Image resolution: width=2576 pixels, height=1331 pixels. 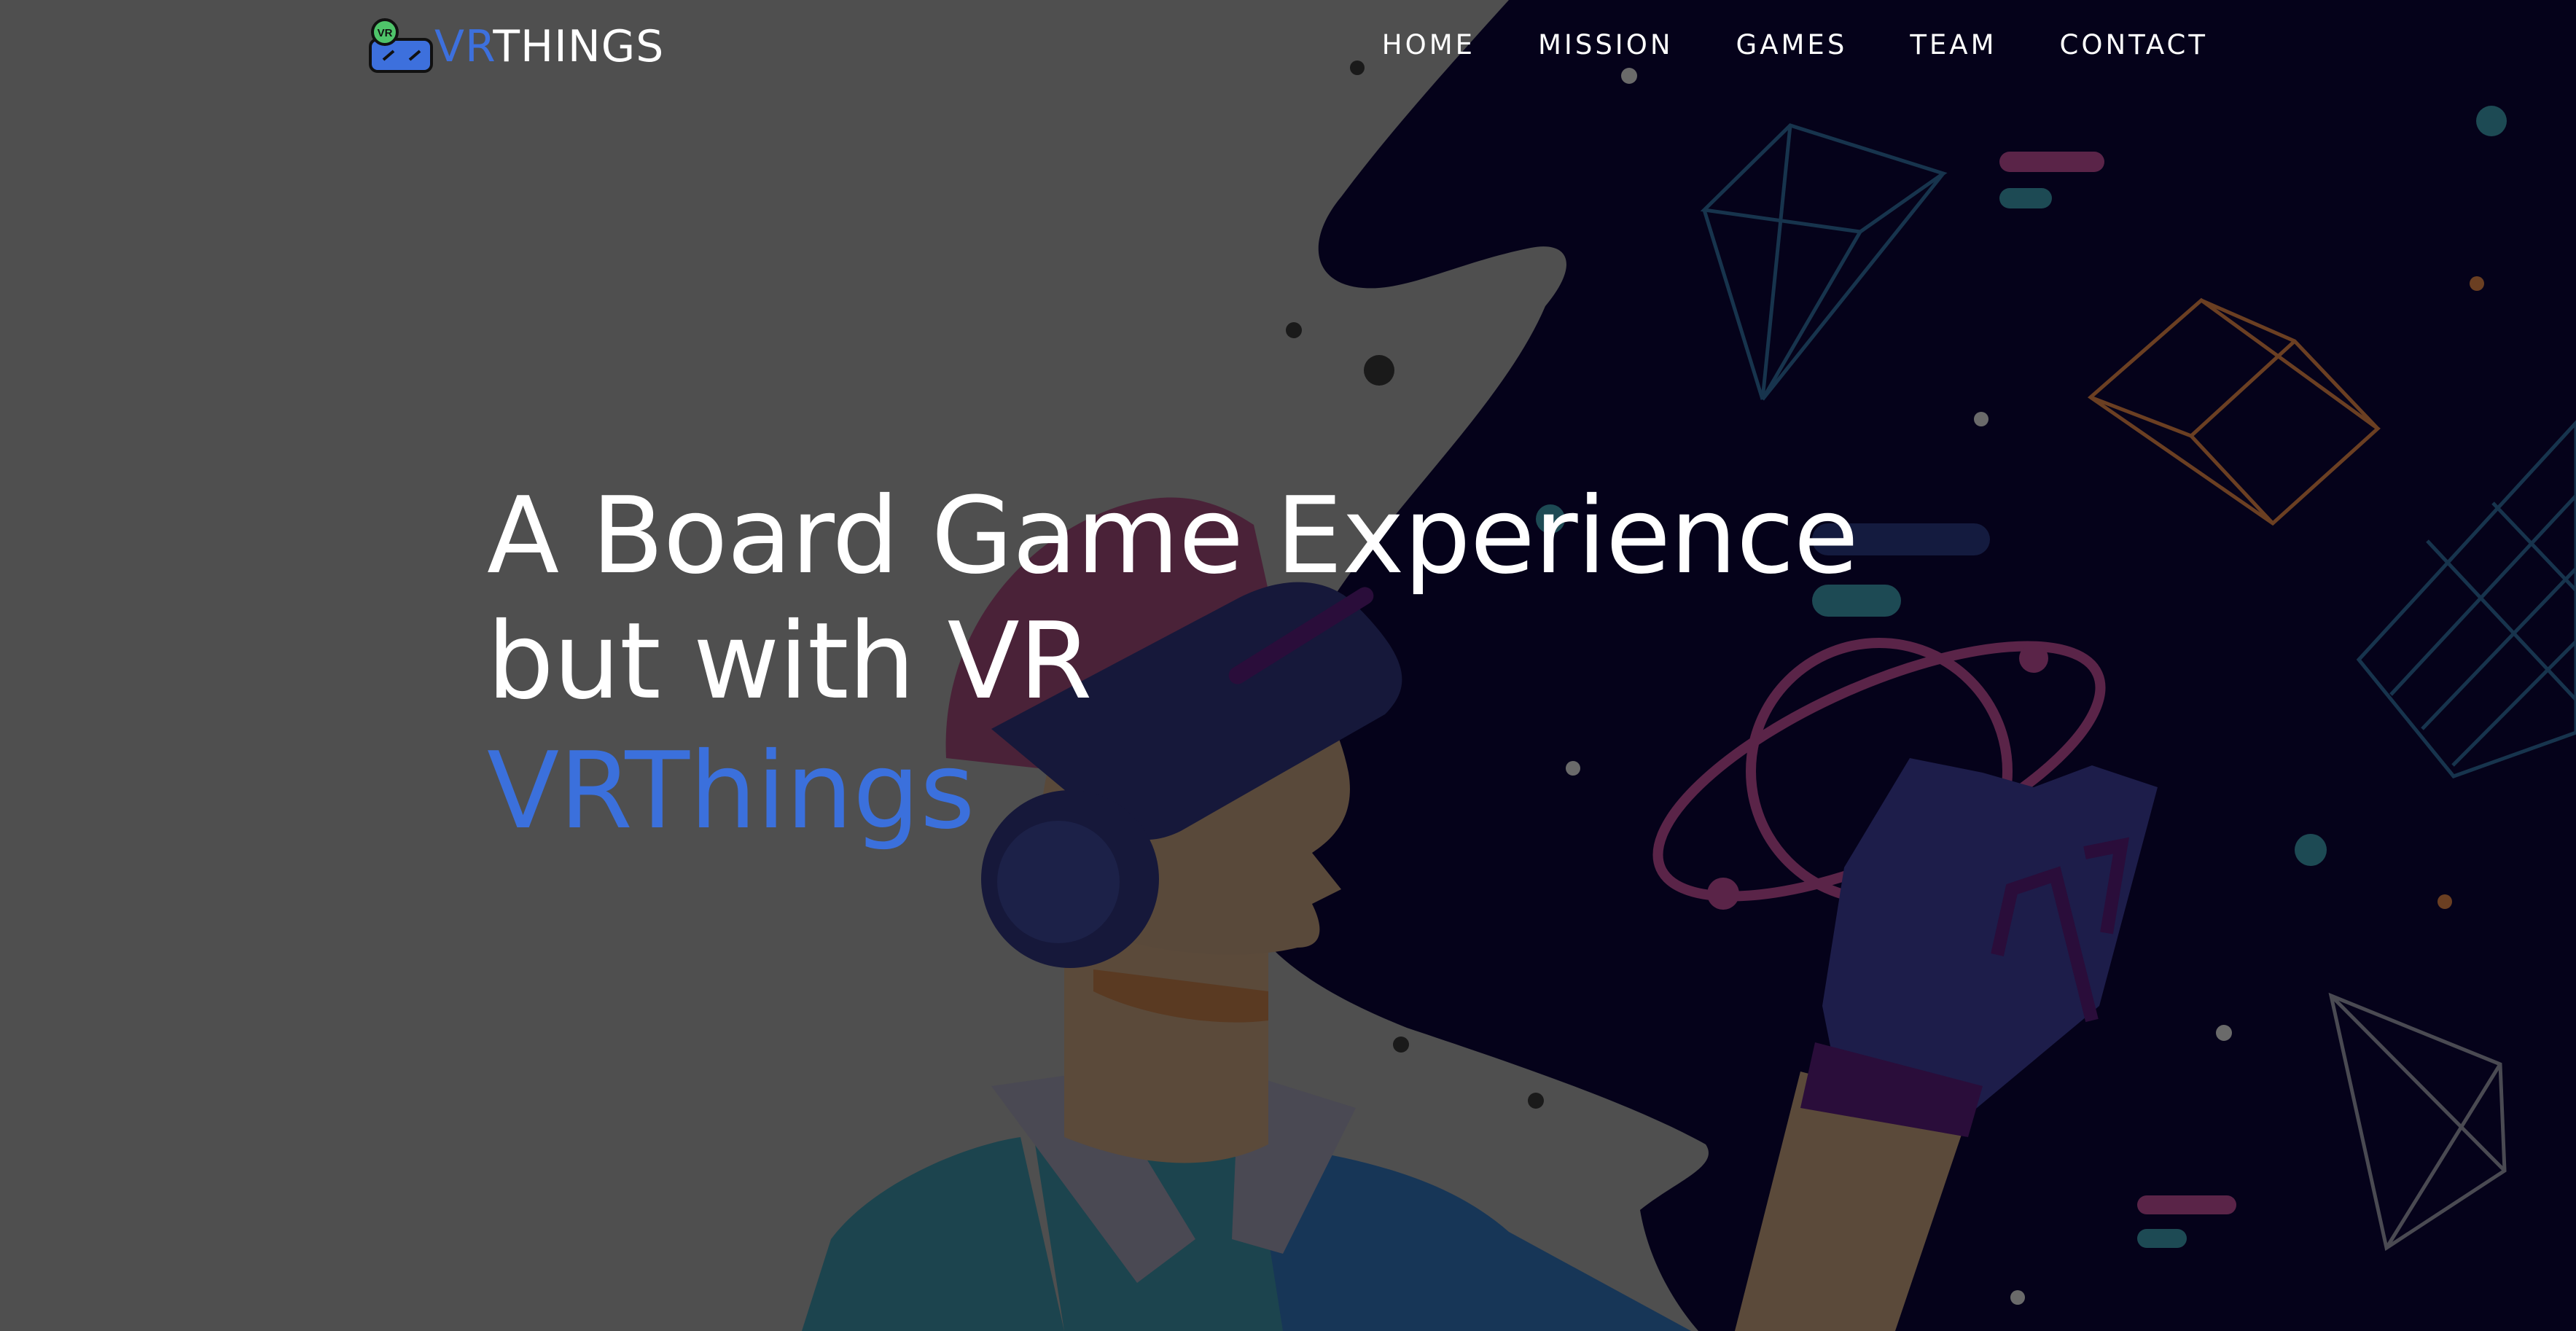 I want to click on nav-link-contact: CONTACT, so click(x=2134, y=44).